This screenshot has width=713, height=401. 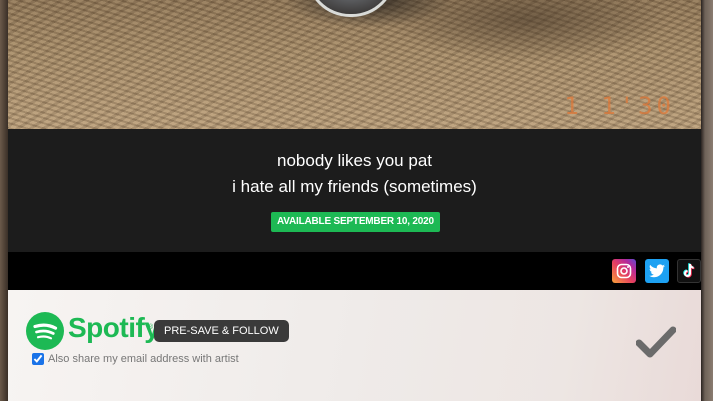 I want to click on trademark-mark: ®, so click(x=151, y=327).